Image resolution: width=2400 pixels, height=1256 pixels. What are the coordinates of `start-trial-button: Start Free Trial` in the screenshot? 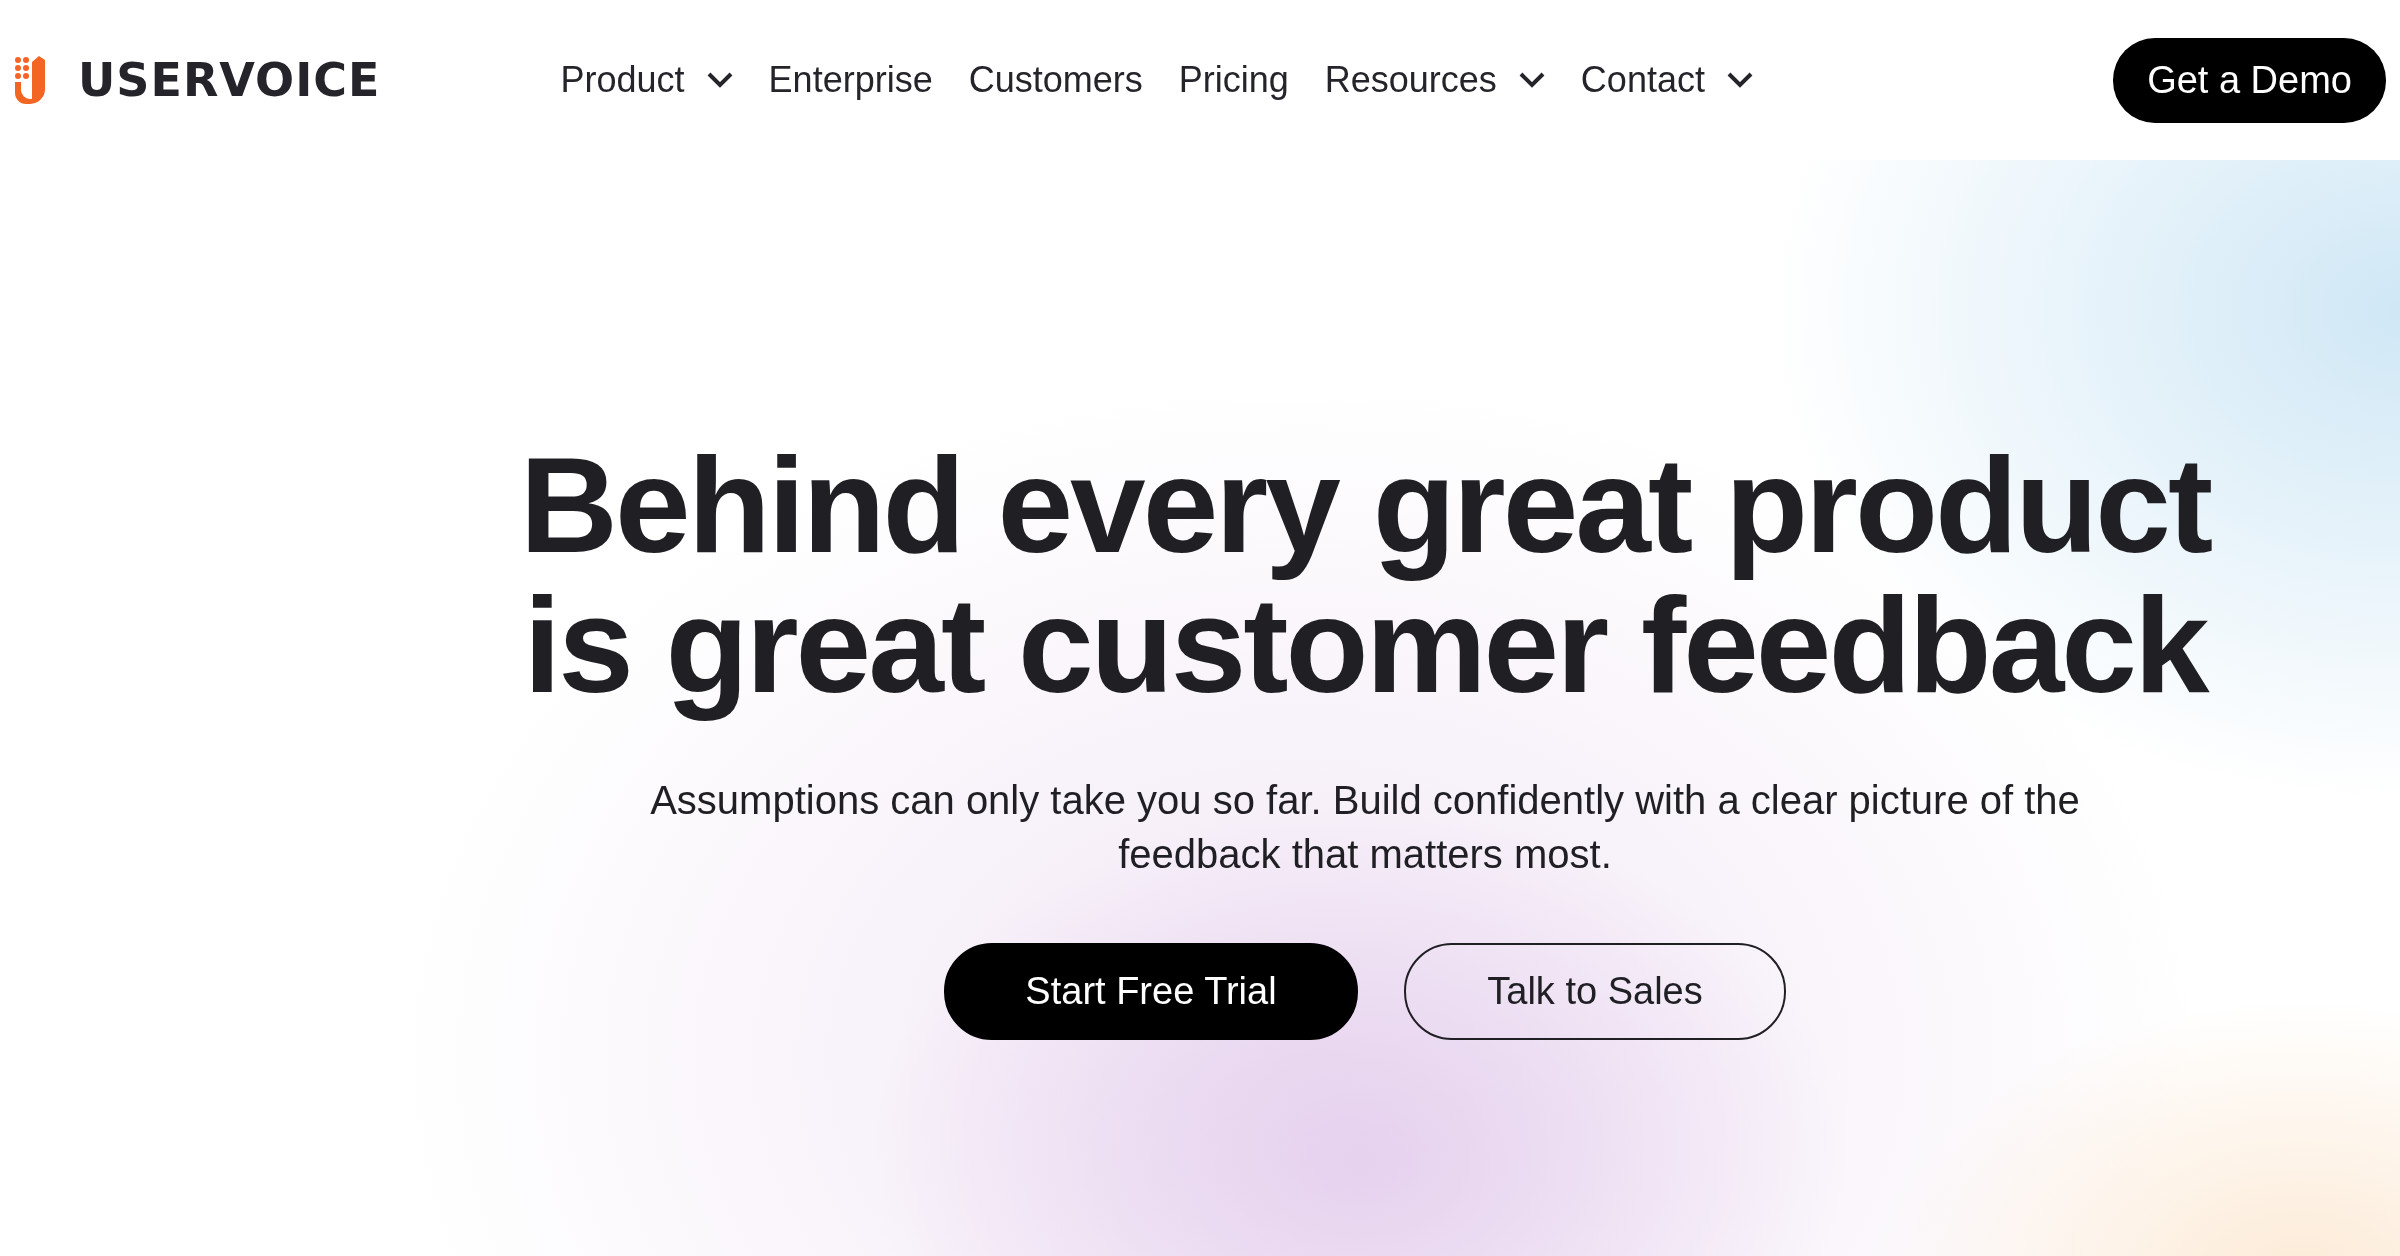 It's located at (1151, 991).